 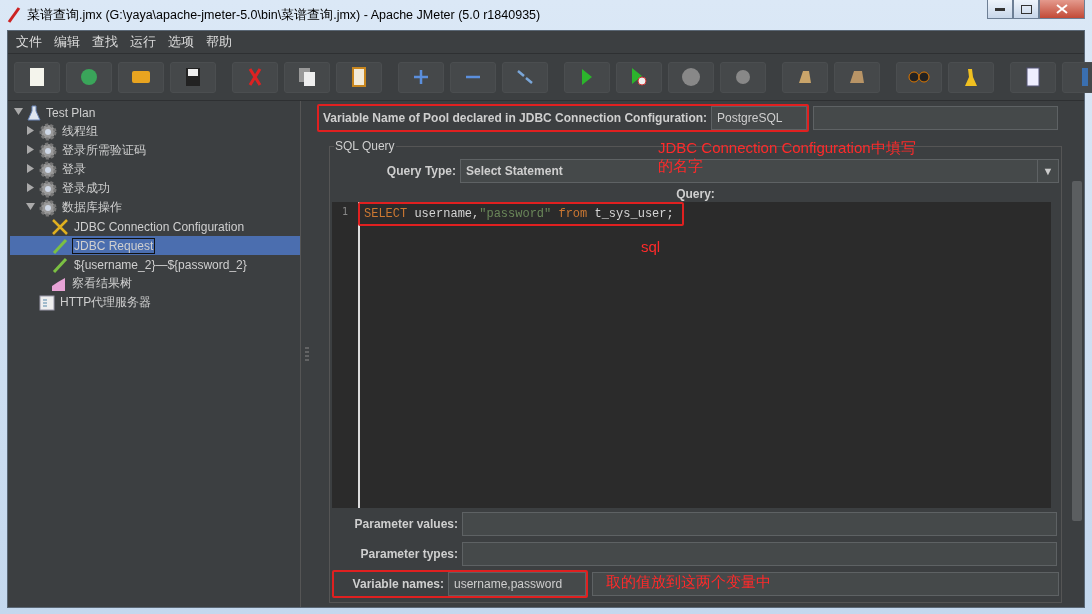 What do you see at coordinates (409, 554) in the screenshot?
I see `field-label: Parameter types:` at bounding box center [409, 554].